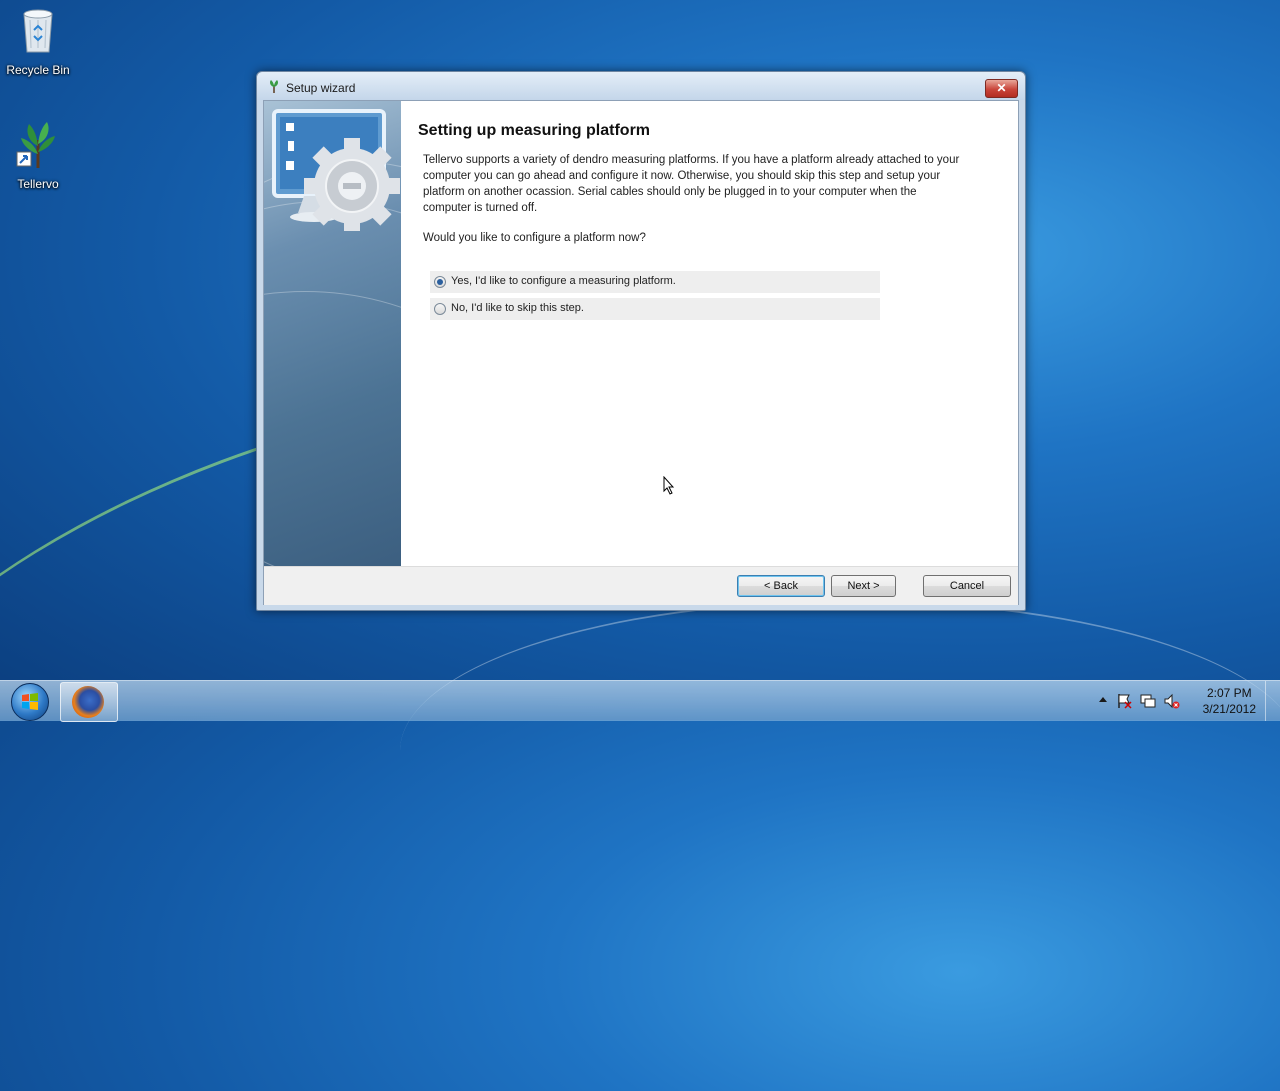 The width and height of the screenshot is (1280, 1091). What do you see at coordinates (863, 586) in the screenshot?
I see `next-button: Next >` at bounding box center [863, 586].